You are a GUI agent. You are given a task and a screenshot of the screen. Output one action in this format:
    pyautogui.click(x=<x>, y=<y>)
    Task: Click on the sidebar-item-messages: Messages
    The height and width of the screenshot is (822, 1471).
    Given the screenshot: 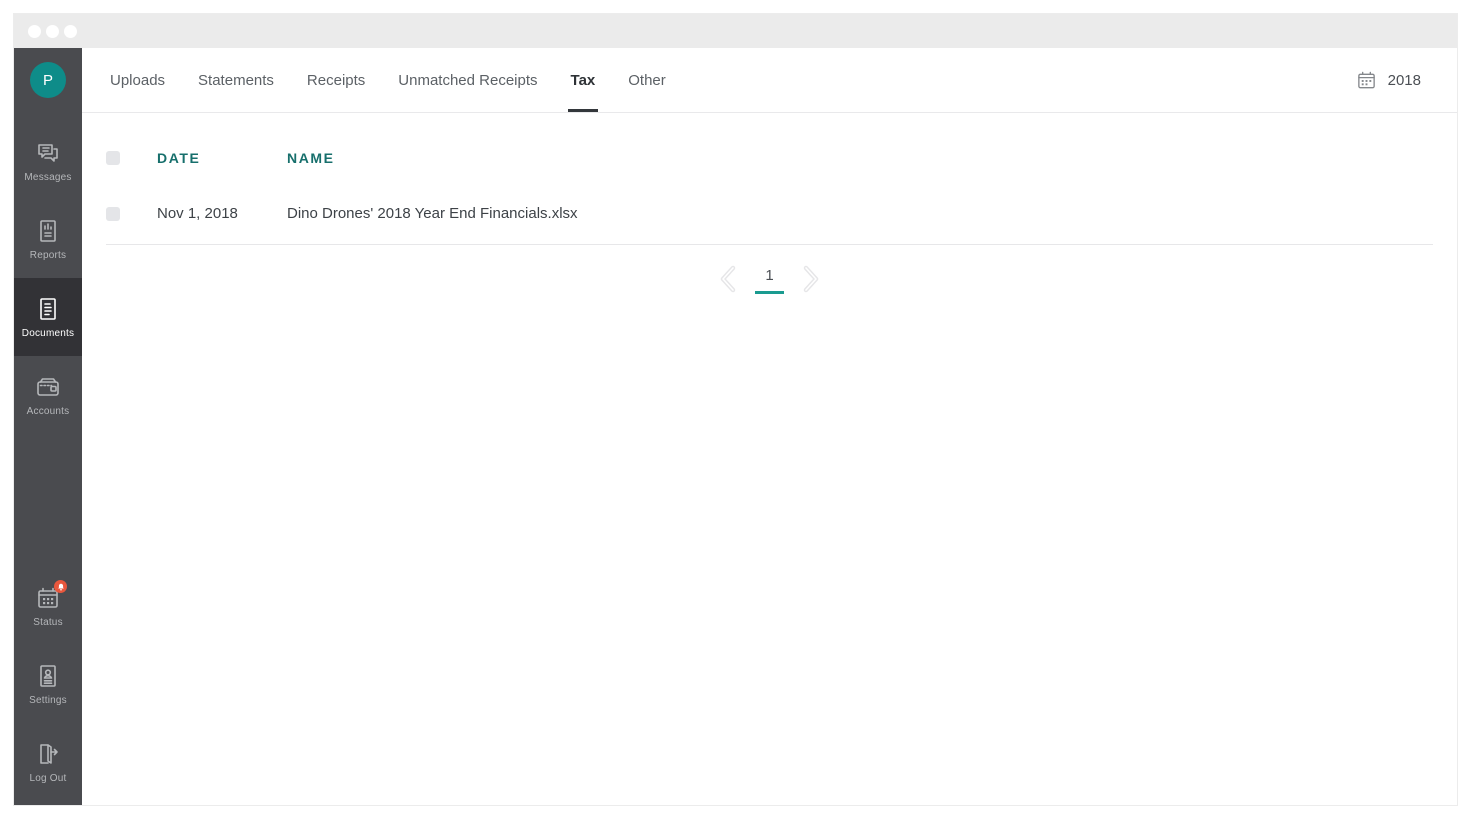 What is the action you would take?
    pyautogui.click(x=48, y=161)
    